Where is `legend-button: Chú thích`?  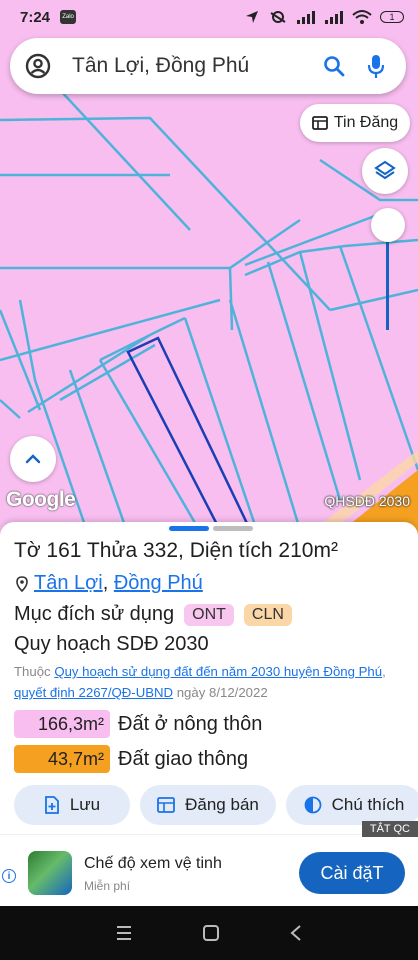
legend-button: Chú thích is located at coordinates (352, 805).